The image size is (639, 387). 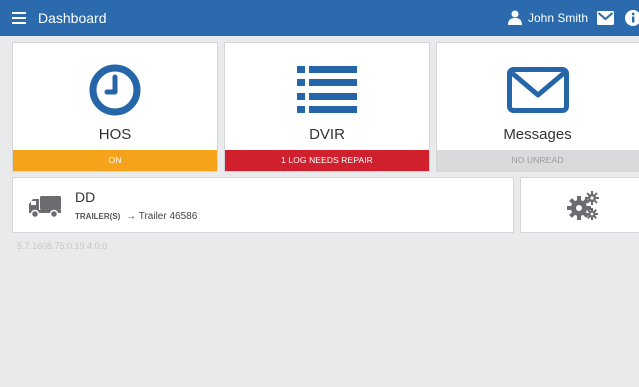 What do you see at coordinates (85, 197) in the screenshot?
I see `vehicle-name: DD` at bounding box center [85, 197].